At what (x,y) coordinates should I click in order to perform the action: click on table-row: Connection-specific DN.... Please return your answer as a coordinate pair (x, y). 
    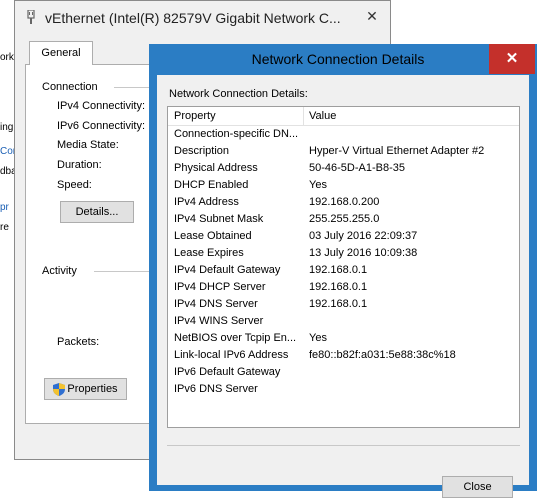
    Looking at the image, I should click on (343, 134).